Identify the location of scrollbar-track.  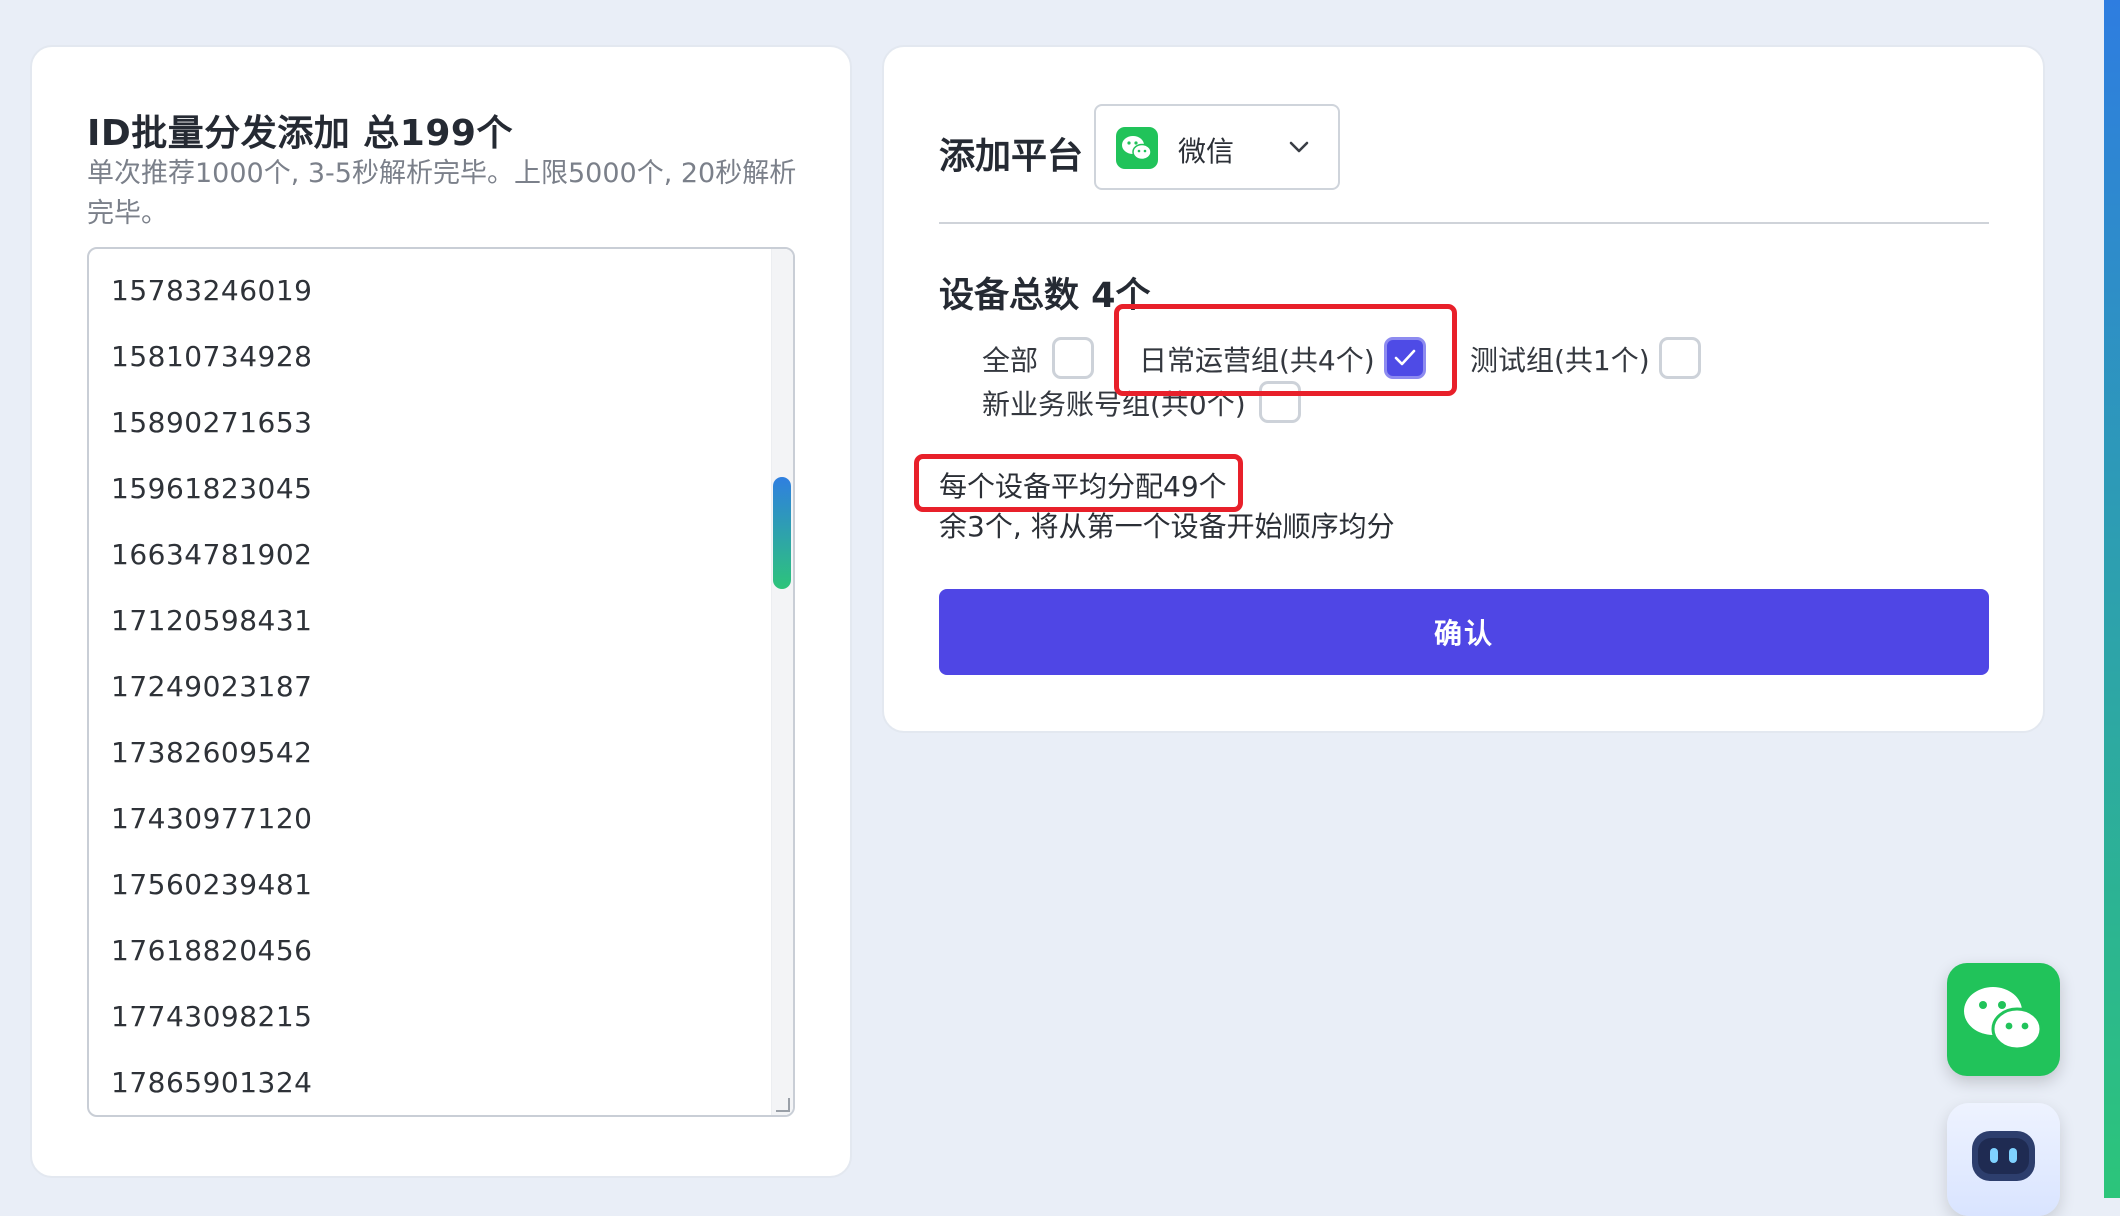
(782, 682).